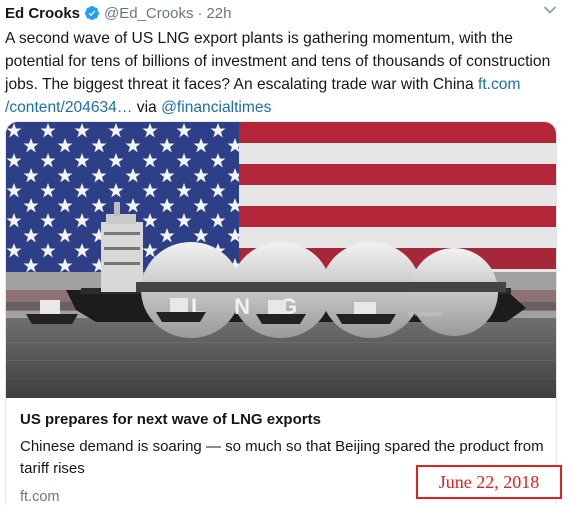  I want to click on card-title: US prepares for next wave of LNG exports, so click(282, 420).